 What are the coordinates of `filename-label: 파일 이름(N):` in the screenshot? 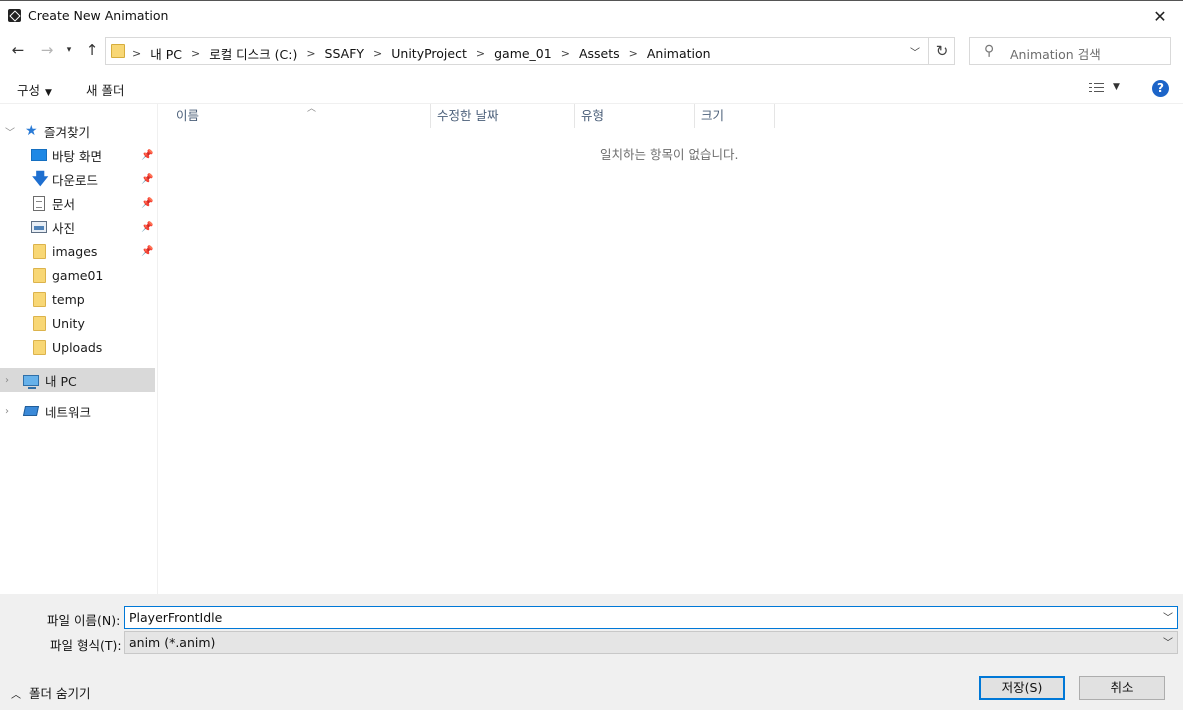 It's located at (84, 620).